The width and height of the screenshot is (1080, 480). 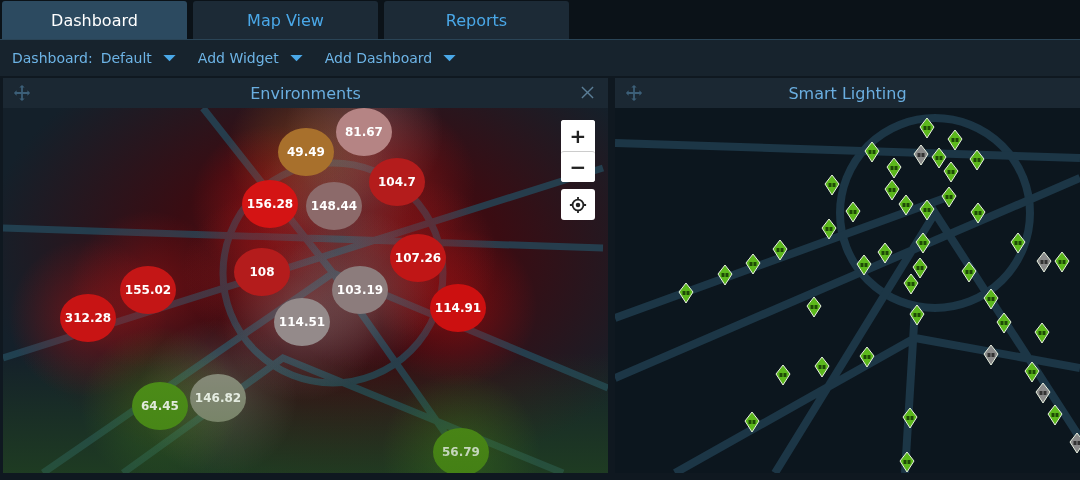 I want to click on sensor-marker: 156.28, so click(x=270, y=204).